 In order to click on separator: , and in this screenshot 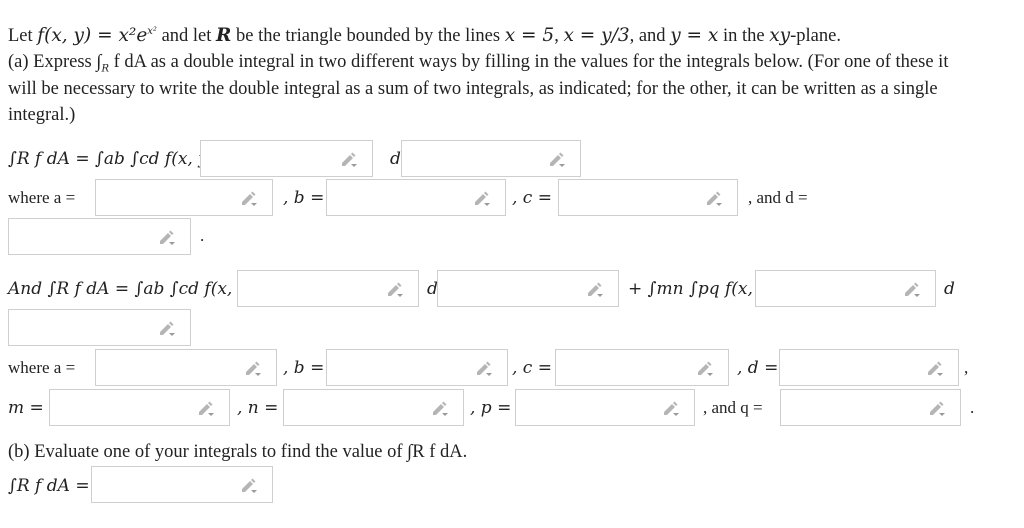, I will do `click(650, 36)`.